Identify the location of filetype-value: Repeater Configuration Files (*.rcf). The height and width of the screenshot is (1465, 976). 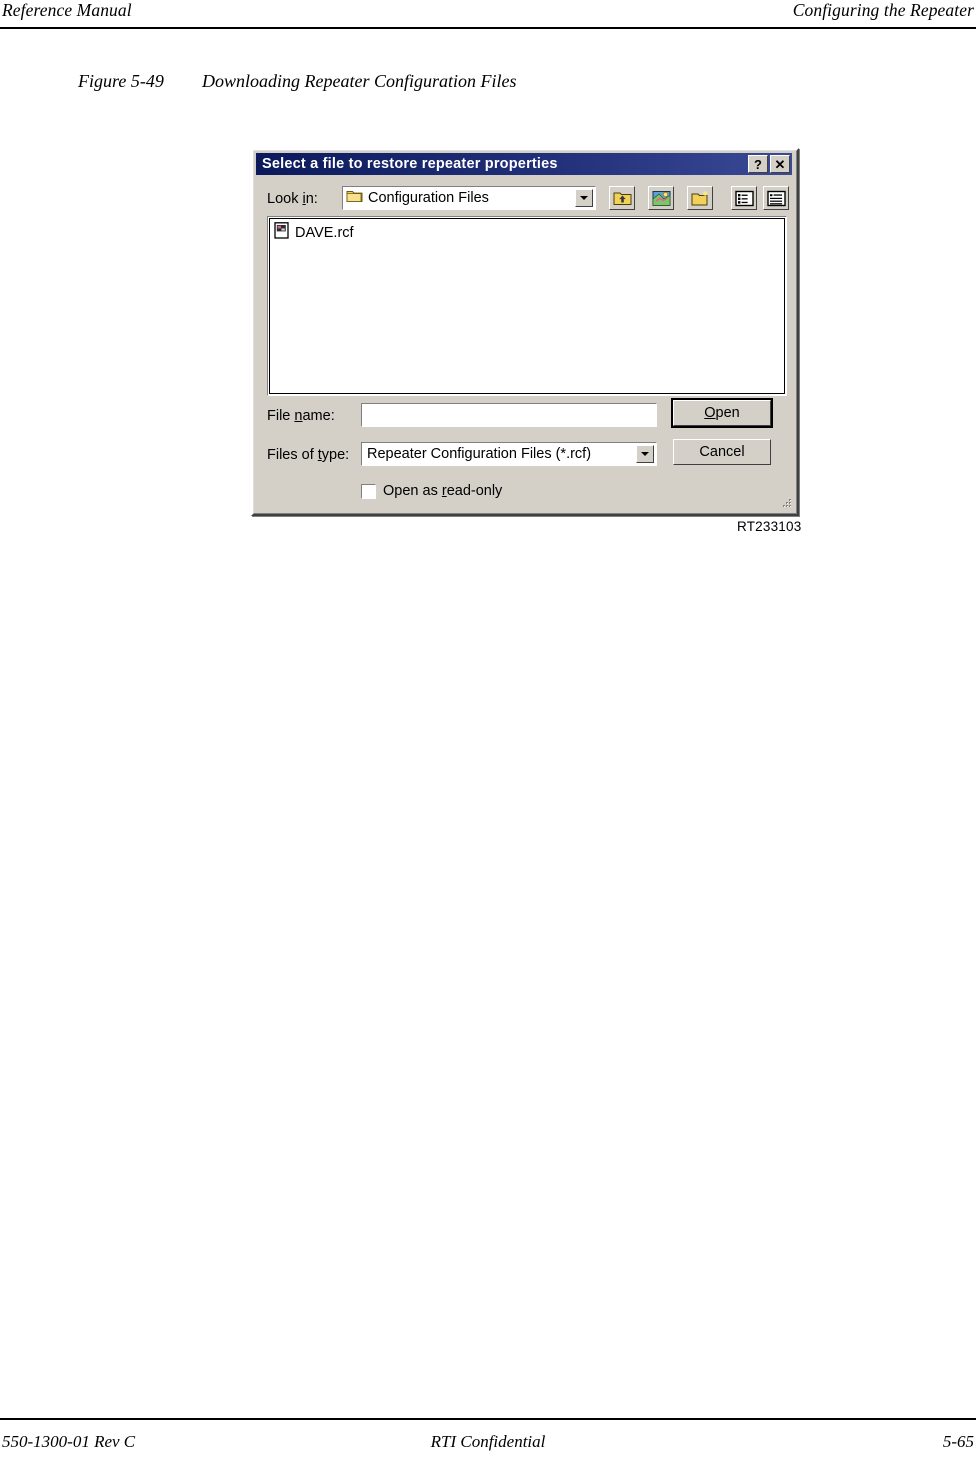
(479, 454).